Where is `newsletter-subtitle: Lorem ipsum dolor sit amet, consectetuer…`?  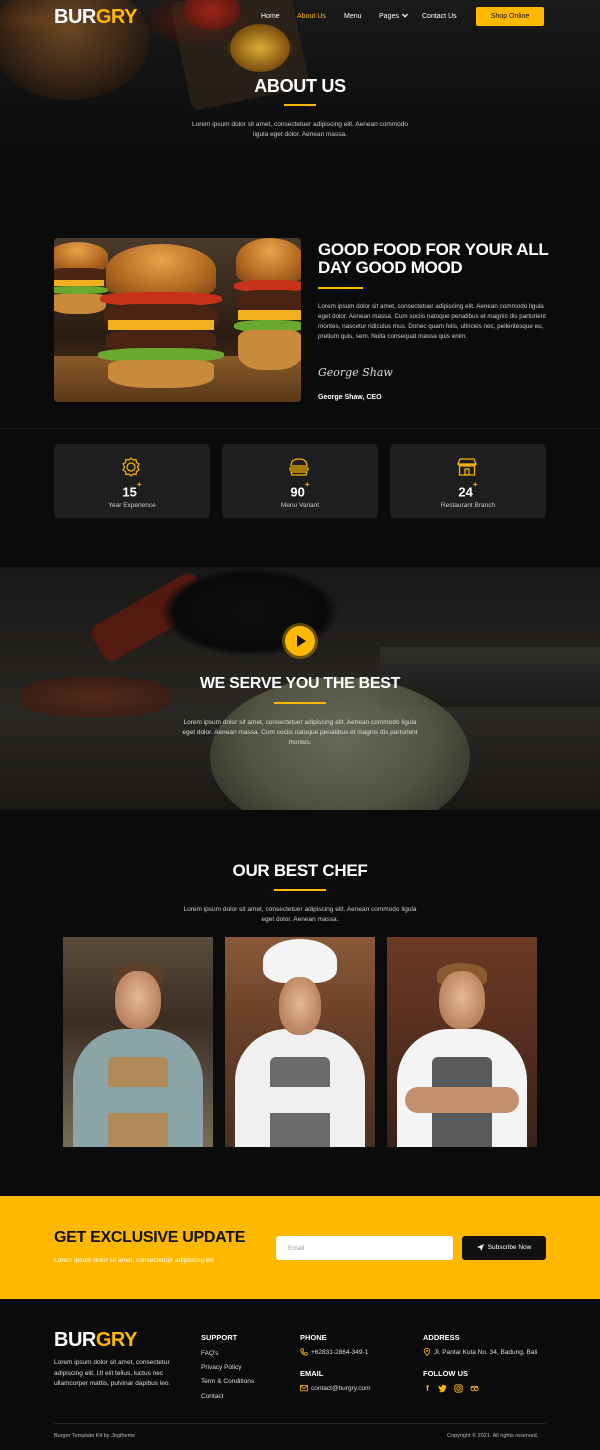
newsletter-subtitle: Lorem ipsum dolor sit amet, consectetuer… is located at coordinates (134, 1260).